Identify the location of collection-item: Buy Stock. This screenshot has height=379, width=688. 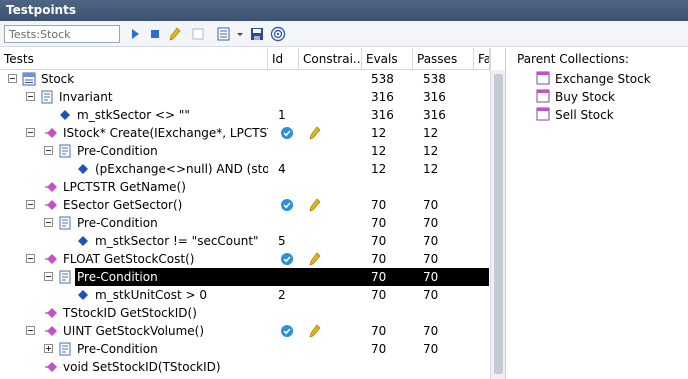
(611, 97).